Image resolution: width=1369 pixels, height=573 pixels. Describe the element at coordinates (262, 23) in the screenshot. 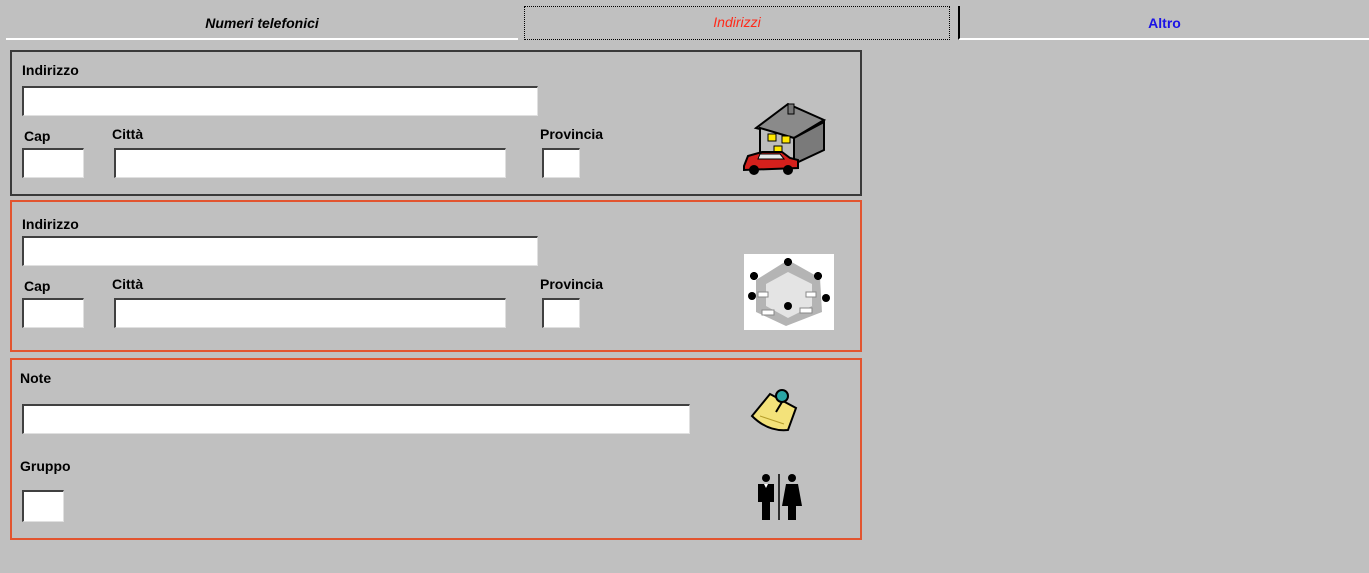

I see `tab-numeri-telefonici: Numeri telefonici` at that location.